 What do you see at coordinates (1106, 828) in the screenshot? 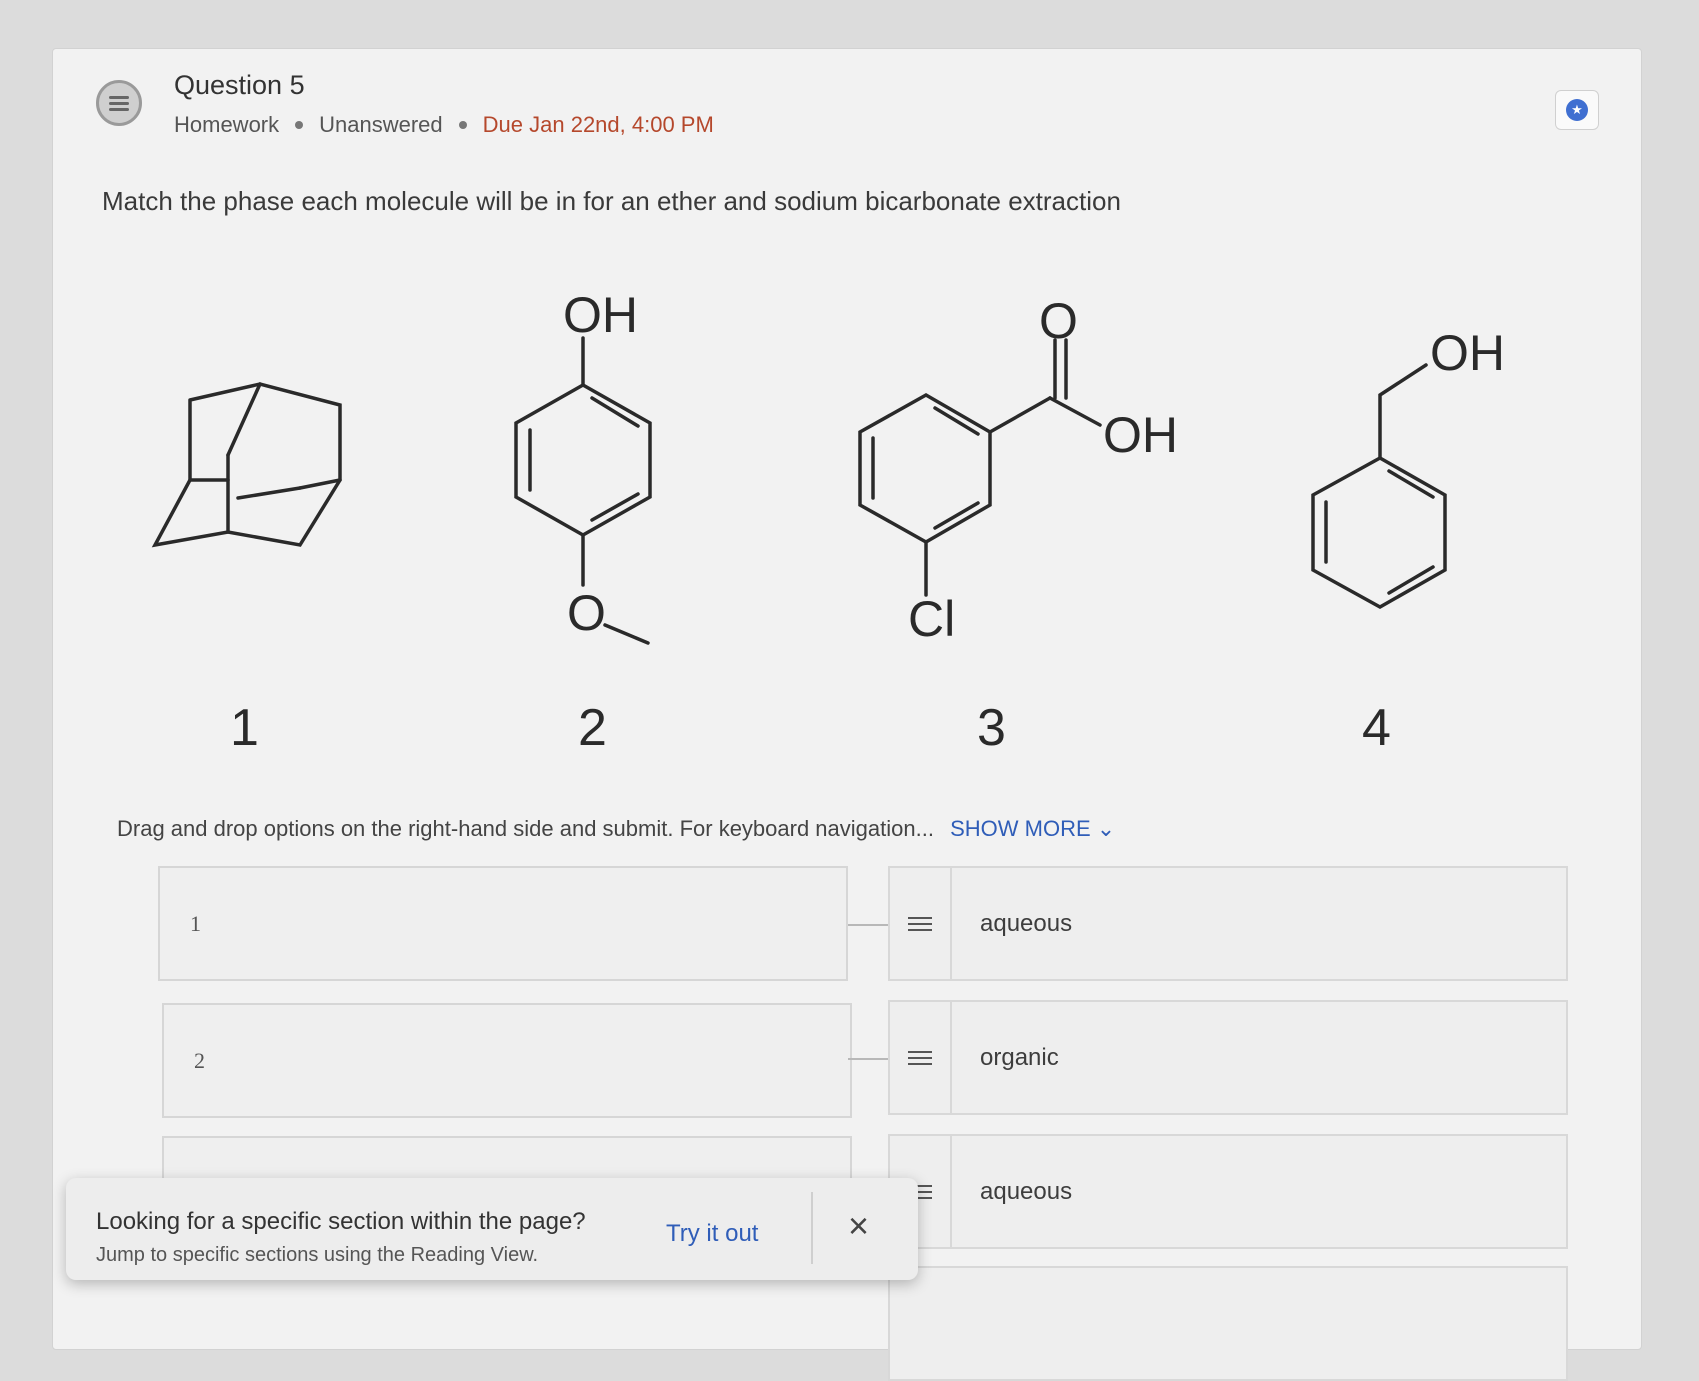
I see `chevron-down-icon: ⌄` at bounding box center [1106, 828].